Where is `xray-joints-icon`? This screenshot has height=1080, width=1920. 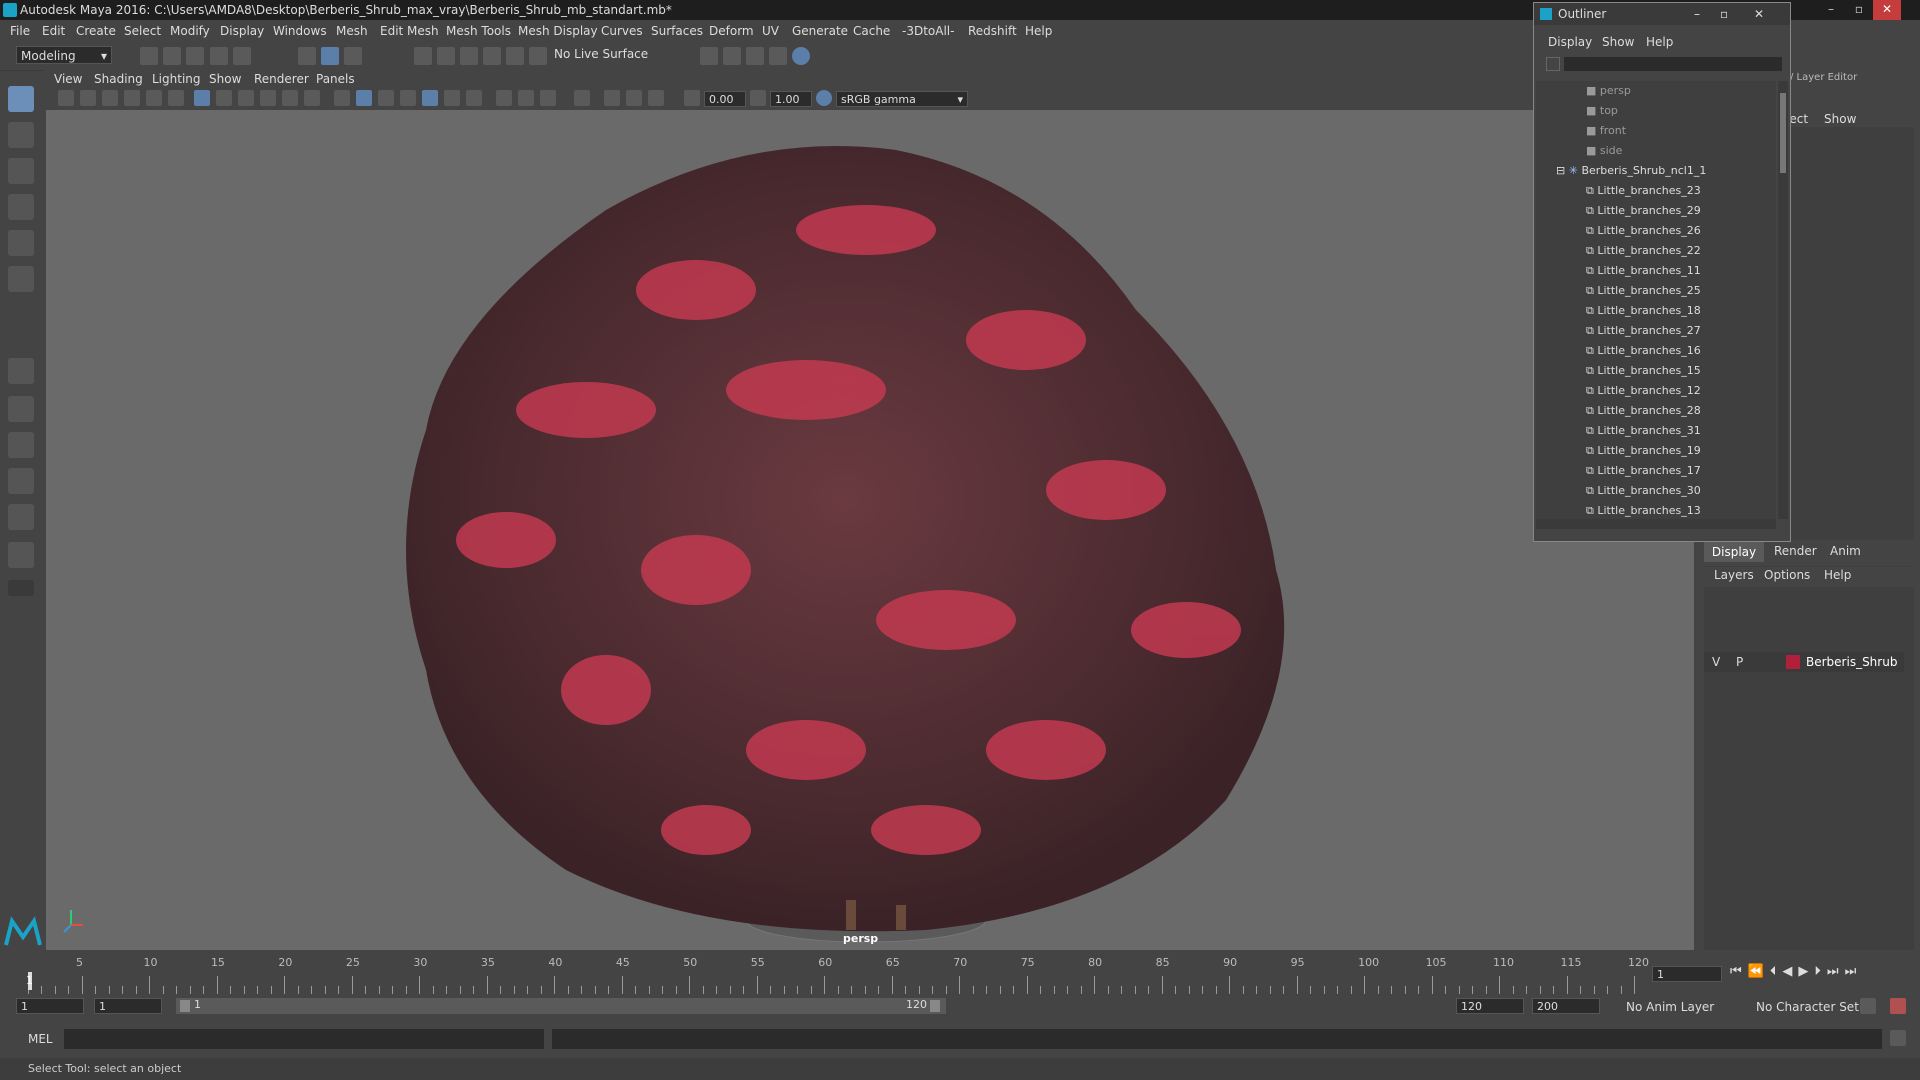 xray-joints-icon is located at coordinates (612, 98).